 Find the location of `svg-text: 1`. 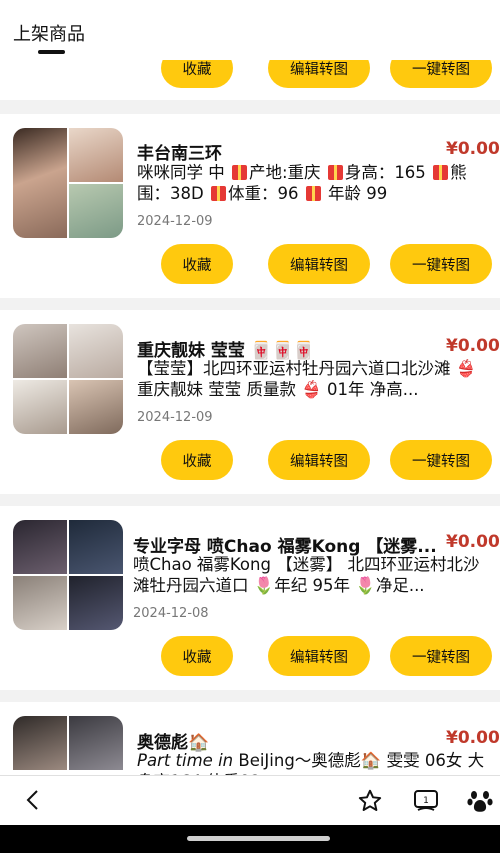

svg-text: 1 is located at coordinates (426, 801).